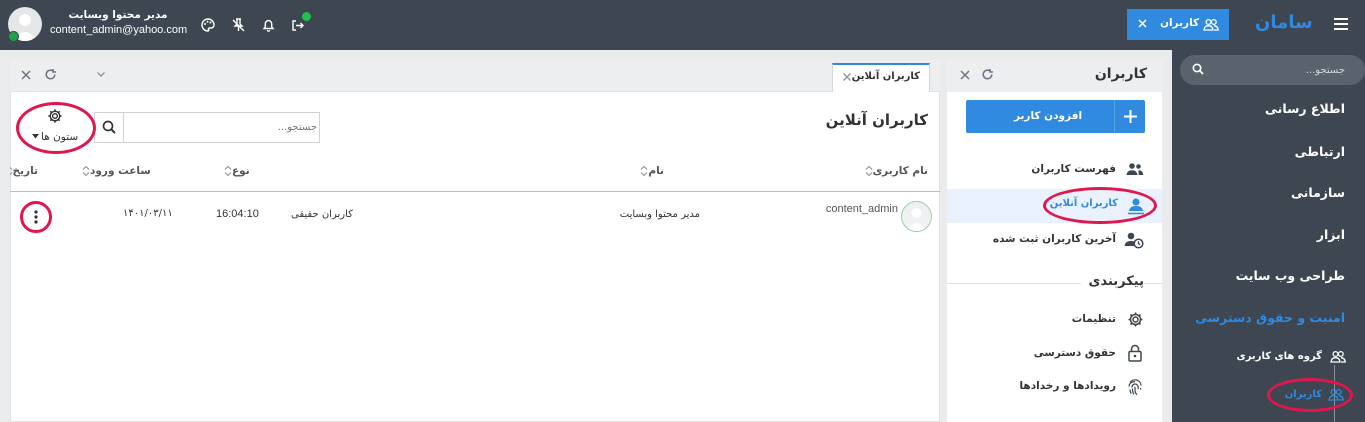 This screenshot has width=1365, height=422. What do you see at coordinates (475, 76) in the screenshot?
I see `main-tab-bar` at bounding box center [475, 76].